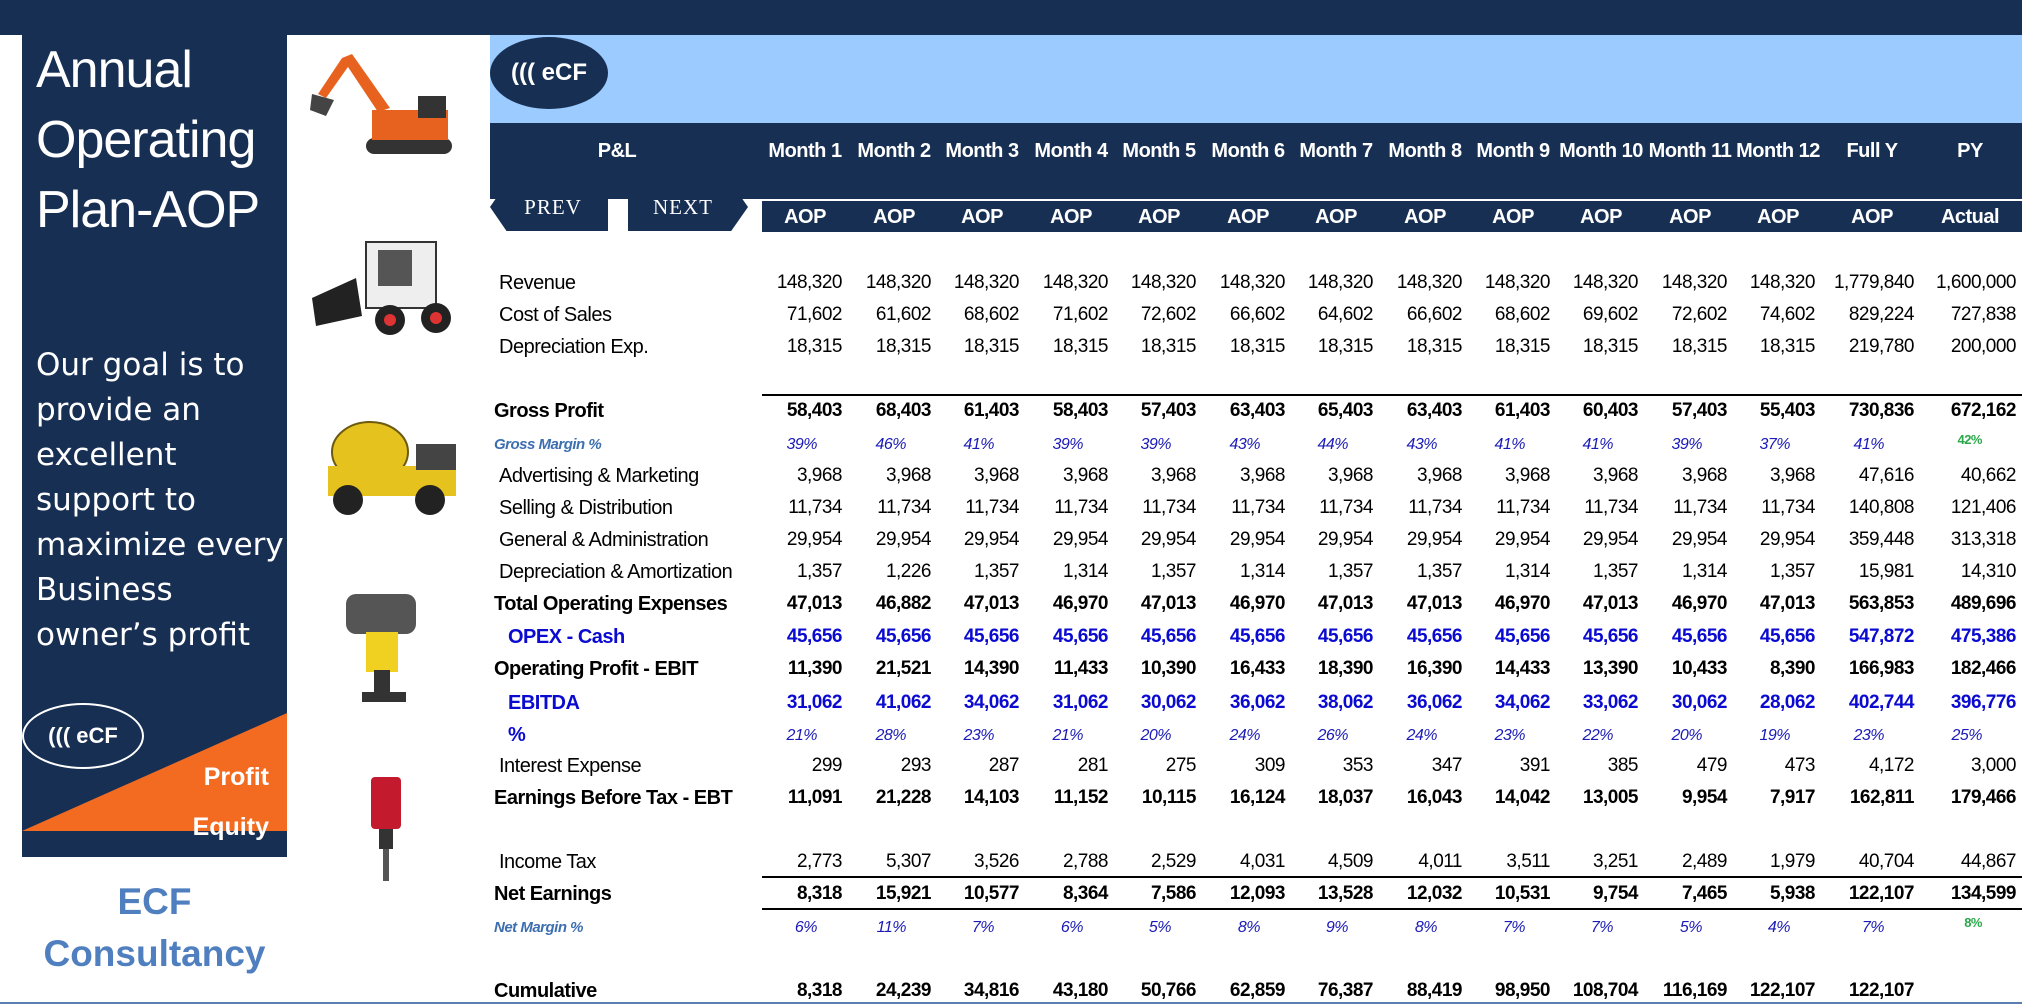  What do you see at coordinates (1509, 444) in the screenshot?
I see `table-cell: 41%` at bounding box center [1509, 444].